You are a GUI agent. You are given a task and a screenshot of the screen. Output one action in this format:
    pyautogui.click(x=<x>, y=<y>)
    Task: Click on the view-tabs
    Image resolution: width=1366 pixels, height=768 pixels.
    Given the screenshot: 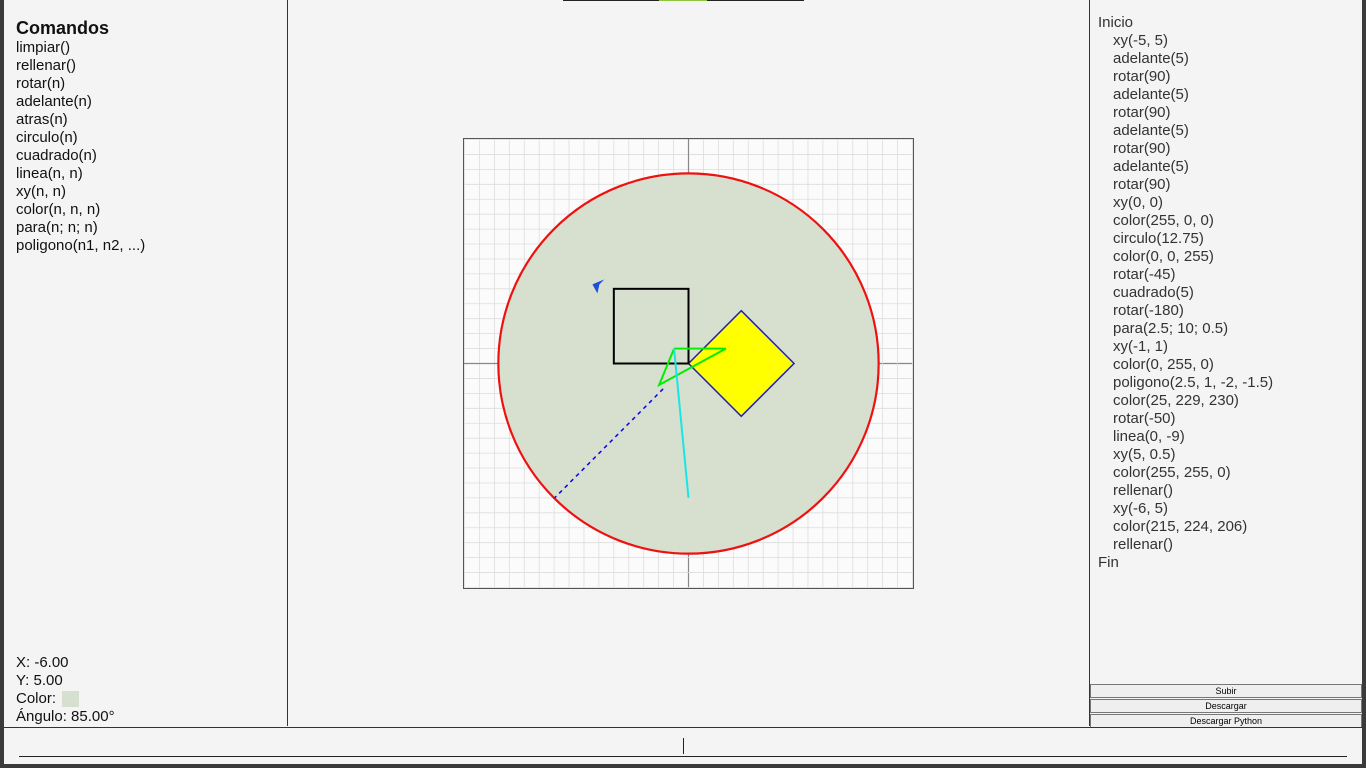 What is the action you would take?
    pyautogui.click(x=683, y=0)
    